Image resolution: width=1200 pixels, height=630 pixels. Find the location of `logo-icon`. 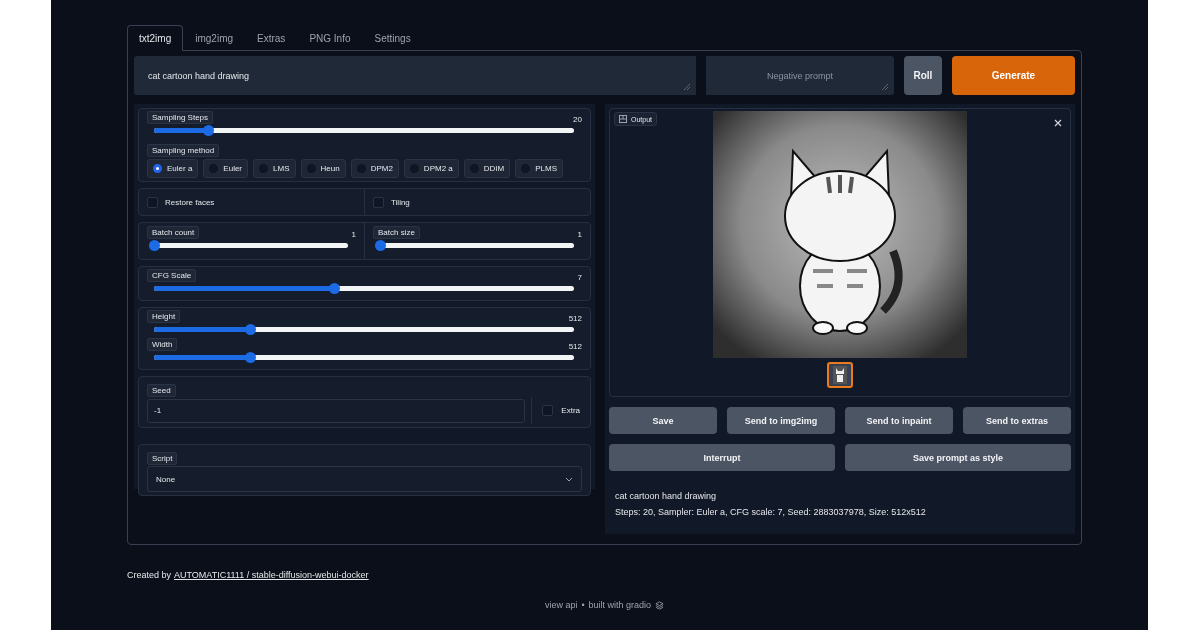

logo-icon is located at coordinates (660, 605).